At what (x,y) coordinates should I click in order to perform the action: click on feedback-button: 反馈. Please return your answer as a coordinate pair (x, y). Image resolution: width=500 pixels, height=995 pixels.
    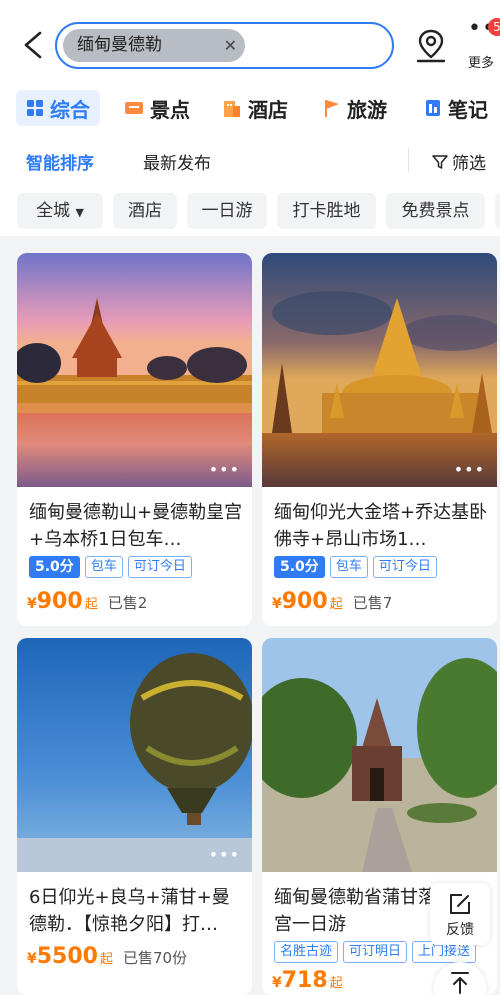
    Looking at the image, I should click on (460, 914).